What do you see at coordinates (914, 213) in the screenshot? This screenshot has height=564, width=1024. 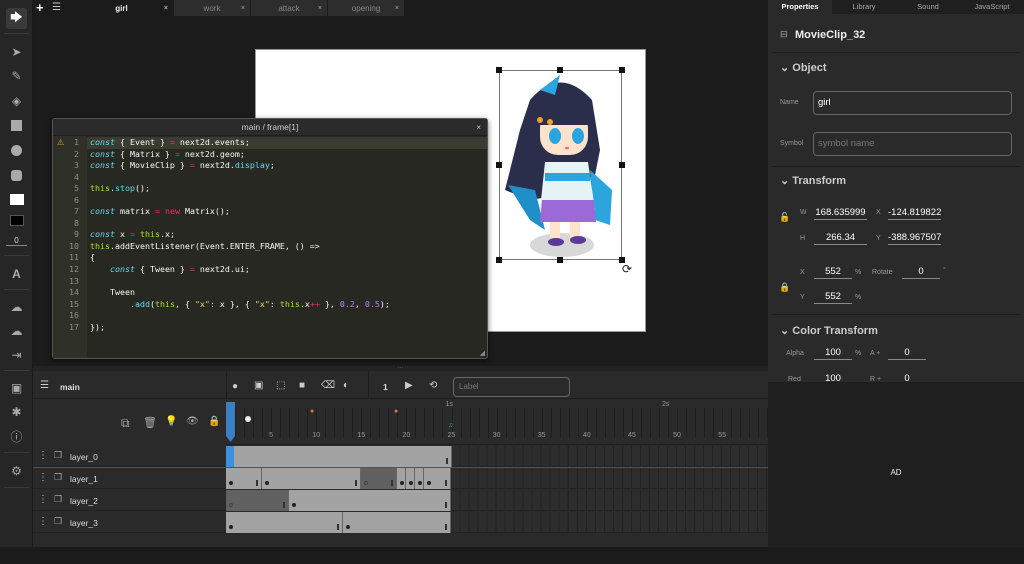 I see `x-input: -124.819822` at bounding box center [914, 213].